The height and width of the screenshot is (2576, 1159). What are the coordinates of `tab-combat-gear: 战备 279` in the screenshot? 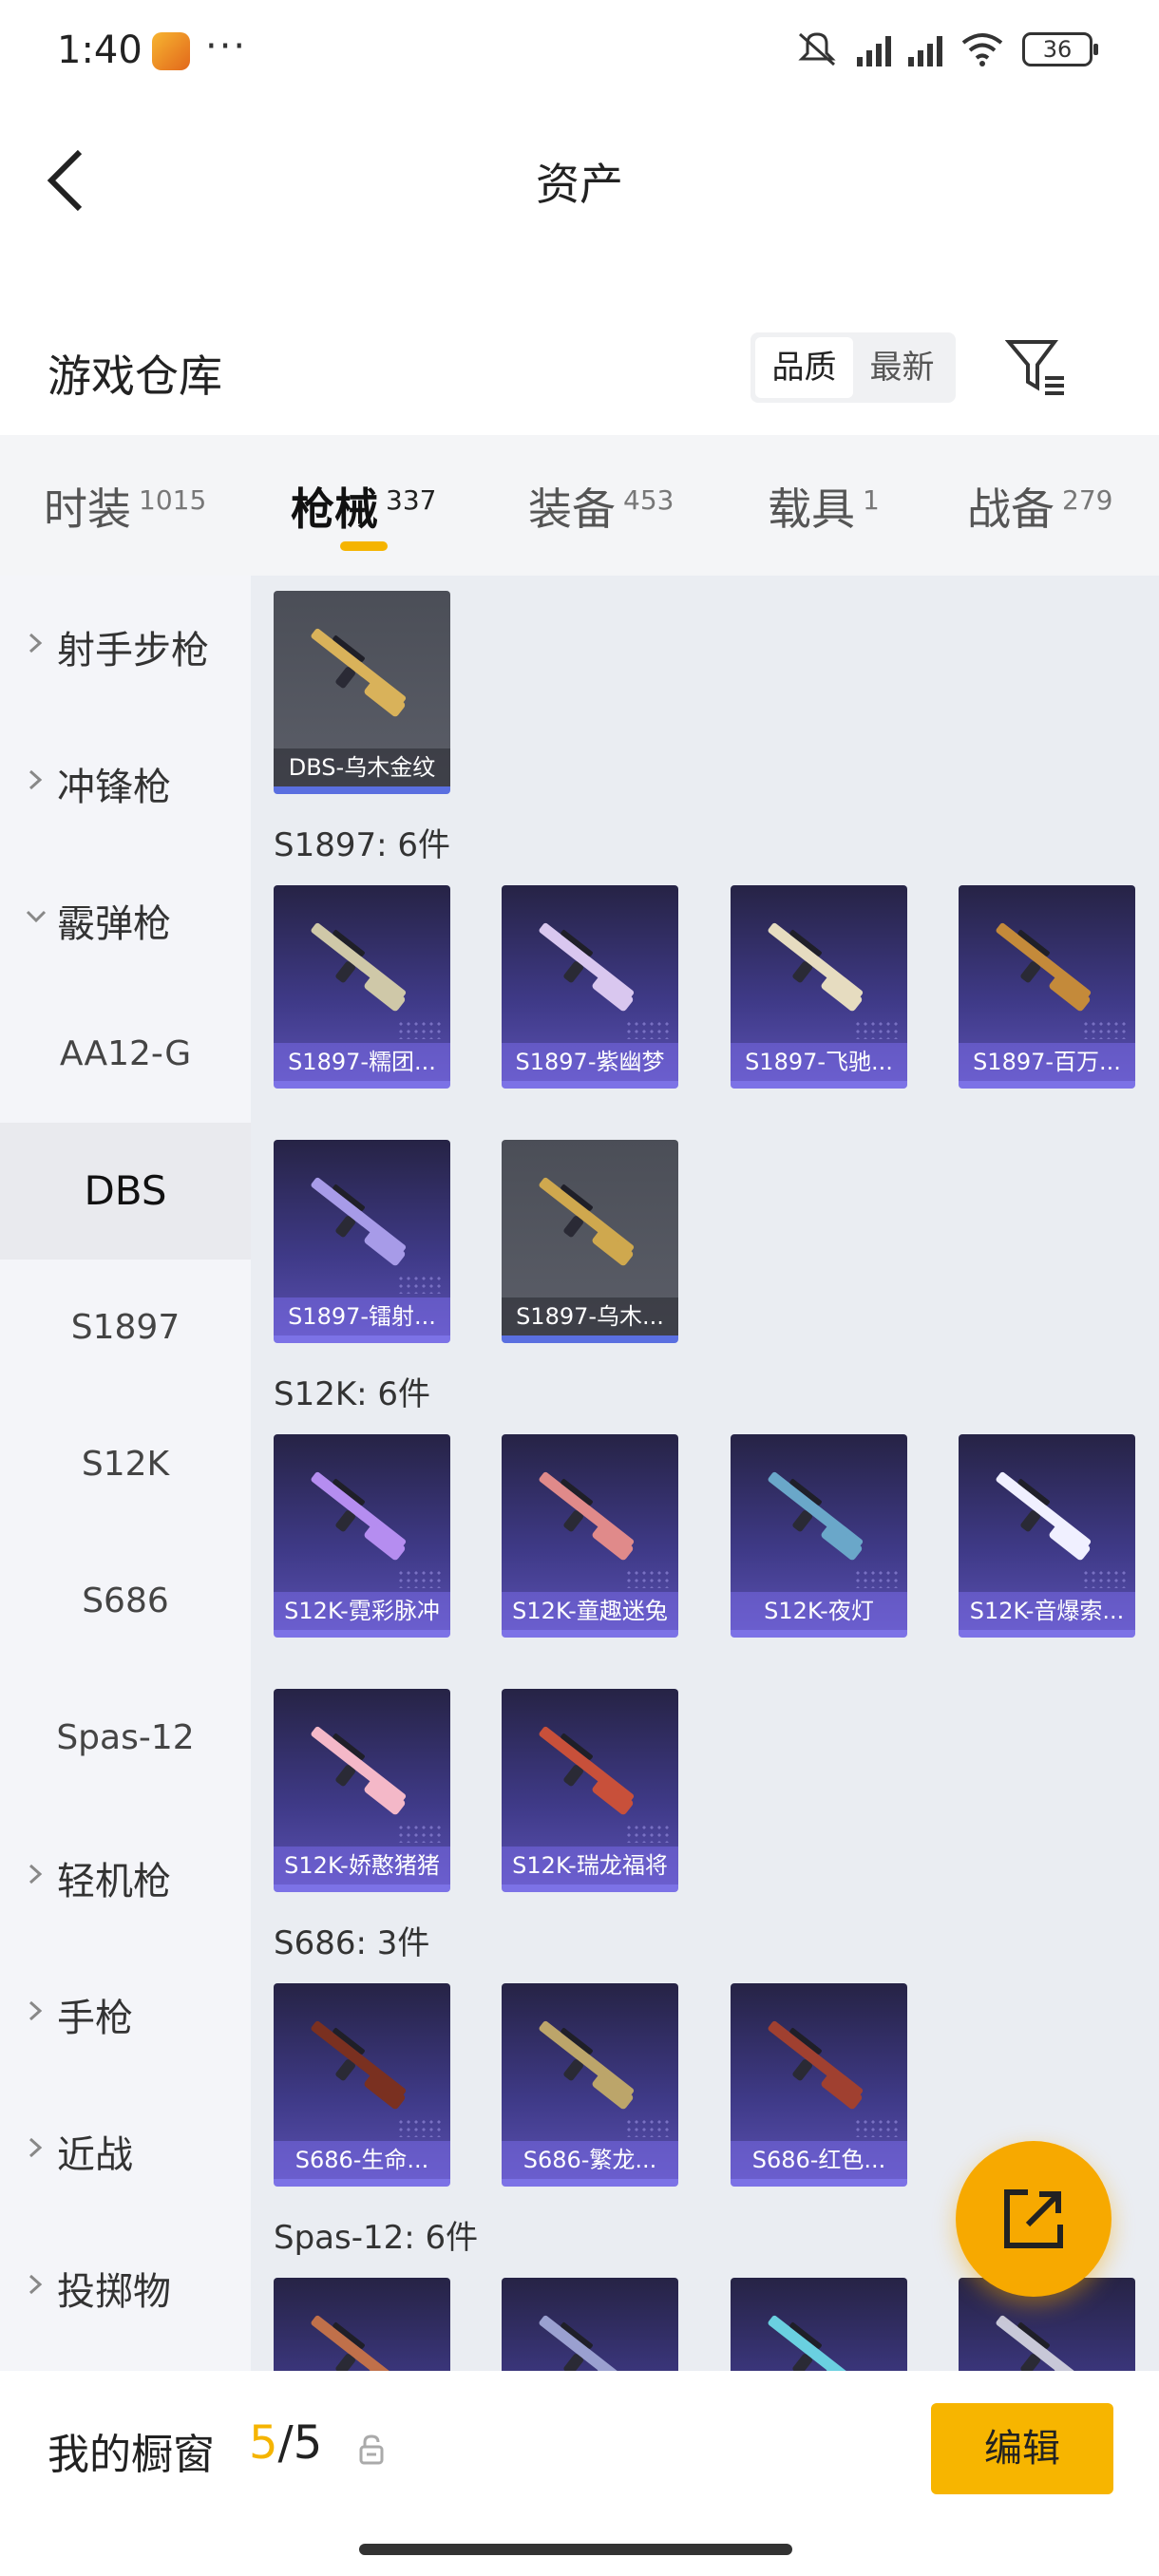 It's located at (1039, 507).